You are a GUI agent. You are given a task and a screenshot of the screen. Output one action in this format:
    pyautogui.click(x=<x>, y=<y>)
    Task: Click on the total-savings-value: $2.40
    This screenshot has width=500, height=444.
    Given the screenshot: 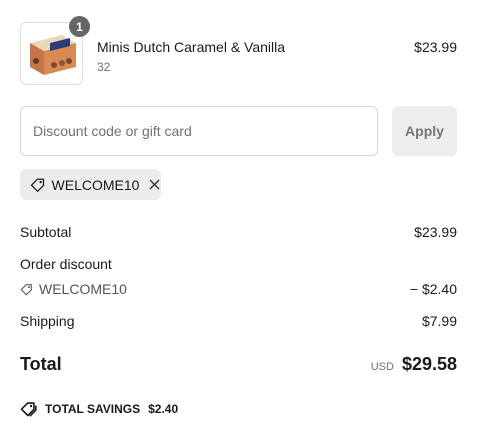 What is the action you would take?
    pyautogui.click(x=163, y=409)
    